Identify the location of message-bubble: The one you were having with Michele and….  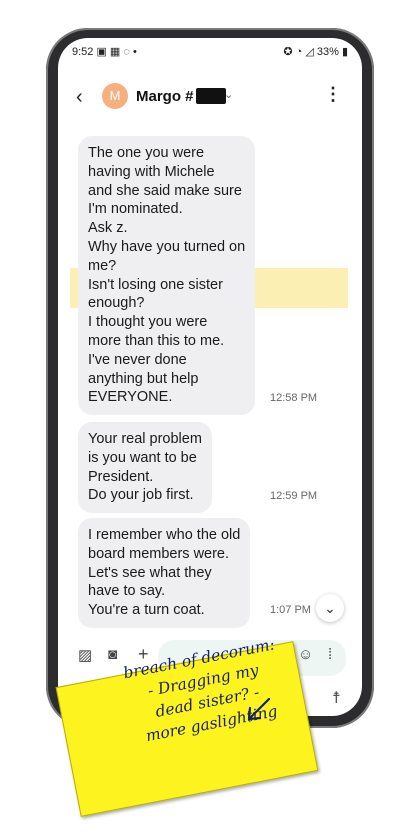
(167, 276).